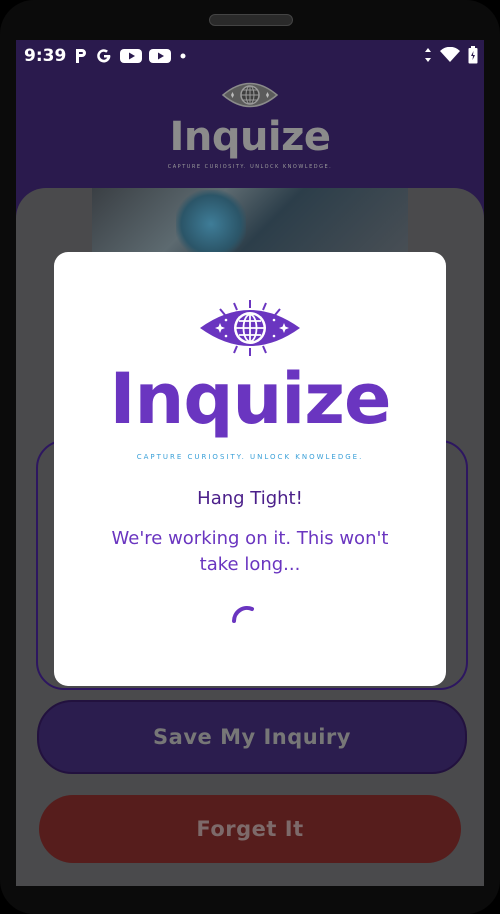 This screenshot has height=914, width=500. What do you see at coordinates (428, 55) in the screenshot?
I see `data-arrows-icon` at bounding box center [428, 55].